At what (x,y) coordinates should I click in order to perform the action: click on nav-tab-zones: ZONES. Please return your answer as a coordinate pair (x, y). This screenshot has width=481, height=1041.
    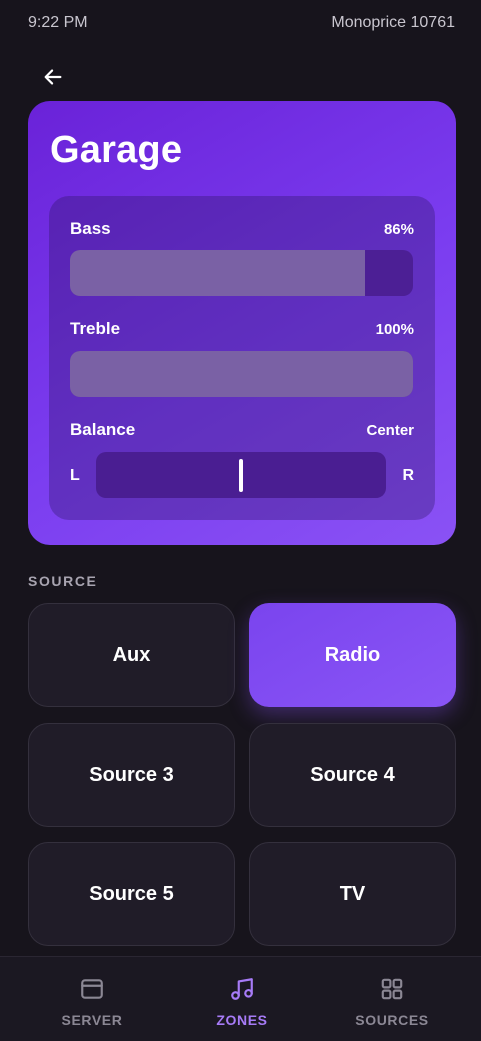
    Looking at the image, I should click on (242, 999).